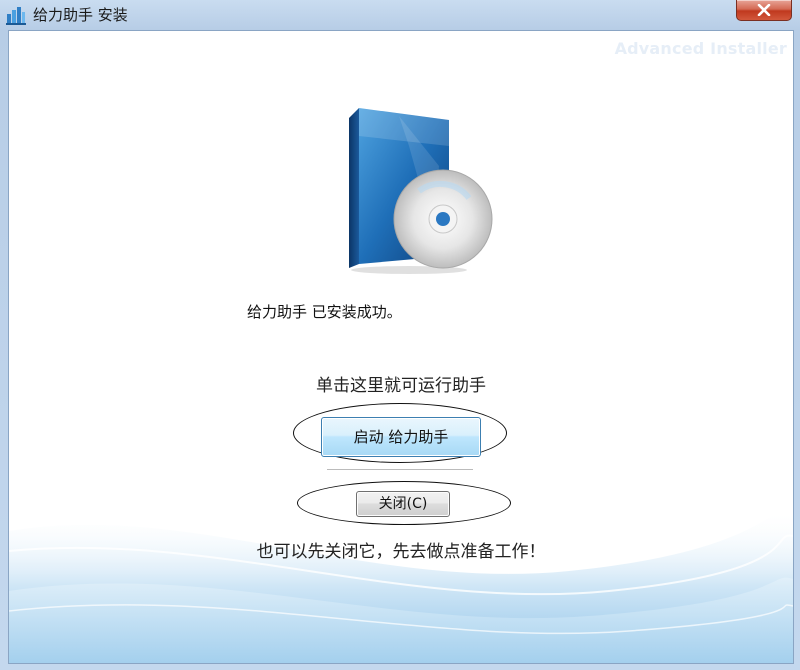  What do you see at coordinates (401, 437) in the screenshot?
I see `launch-app-button: 启动 给力助手` at bounding box center [401, 437].